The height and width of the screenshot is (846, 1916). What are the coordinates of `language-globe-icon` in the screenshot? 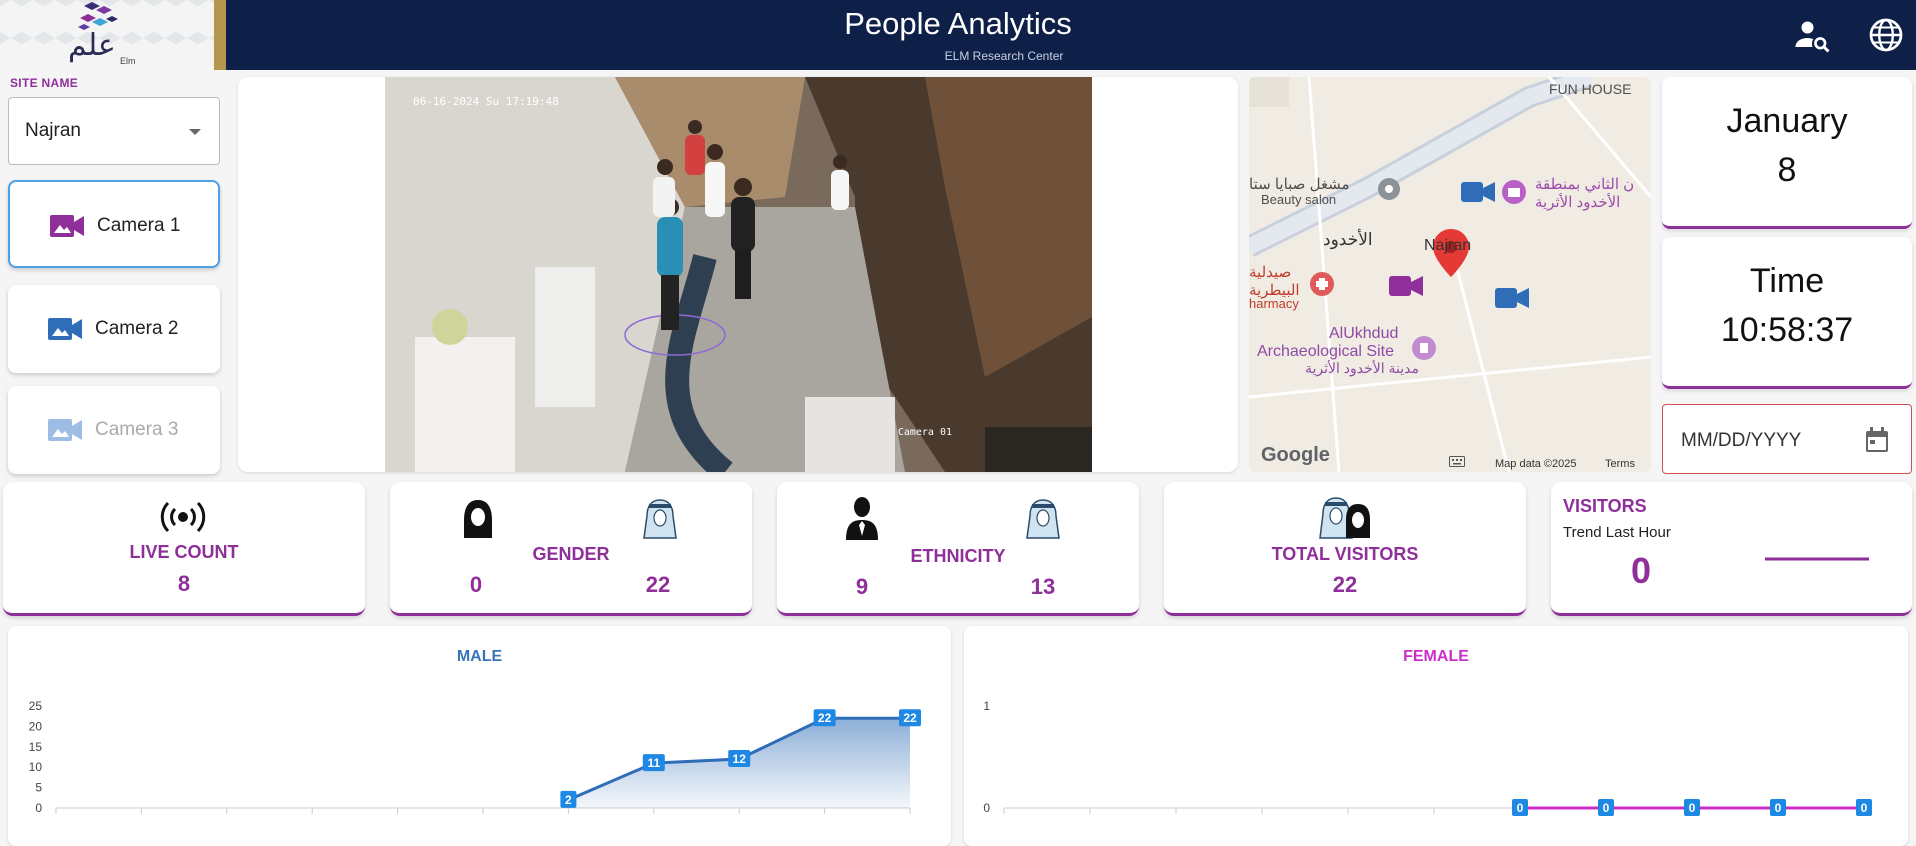 It's located at (1886, 35).